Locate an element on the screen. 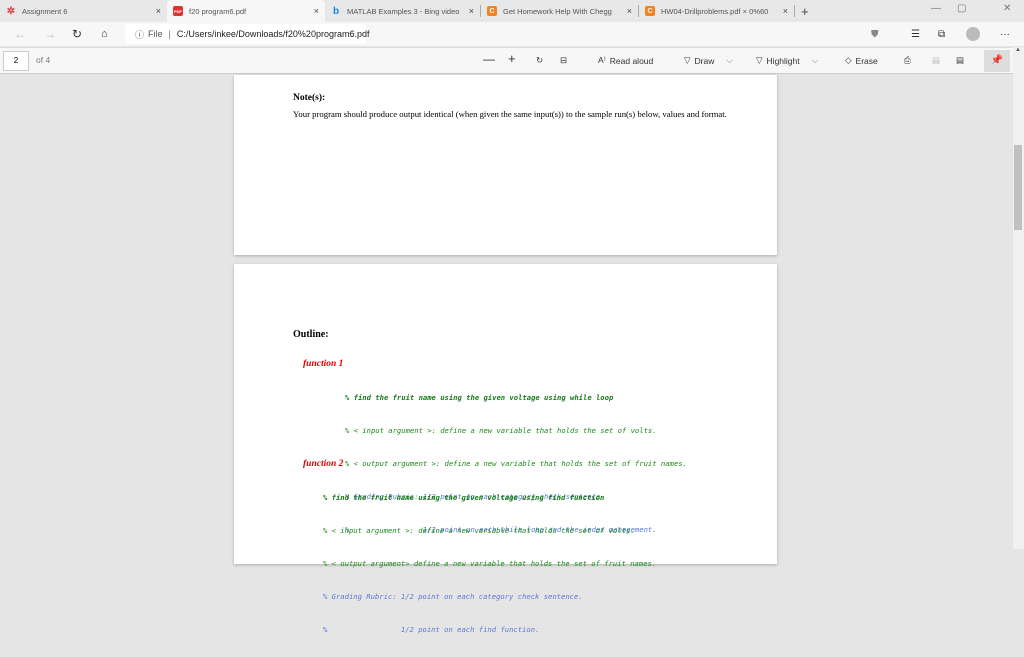  tab-label: HW04-Drillproblems.pdf × 0%60 is located at coordinates (715, 11).